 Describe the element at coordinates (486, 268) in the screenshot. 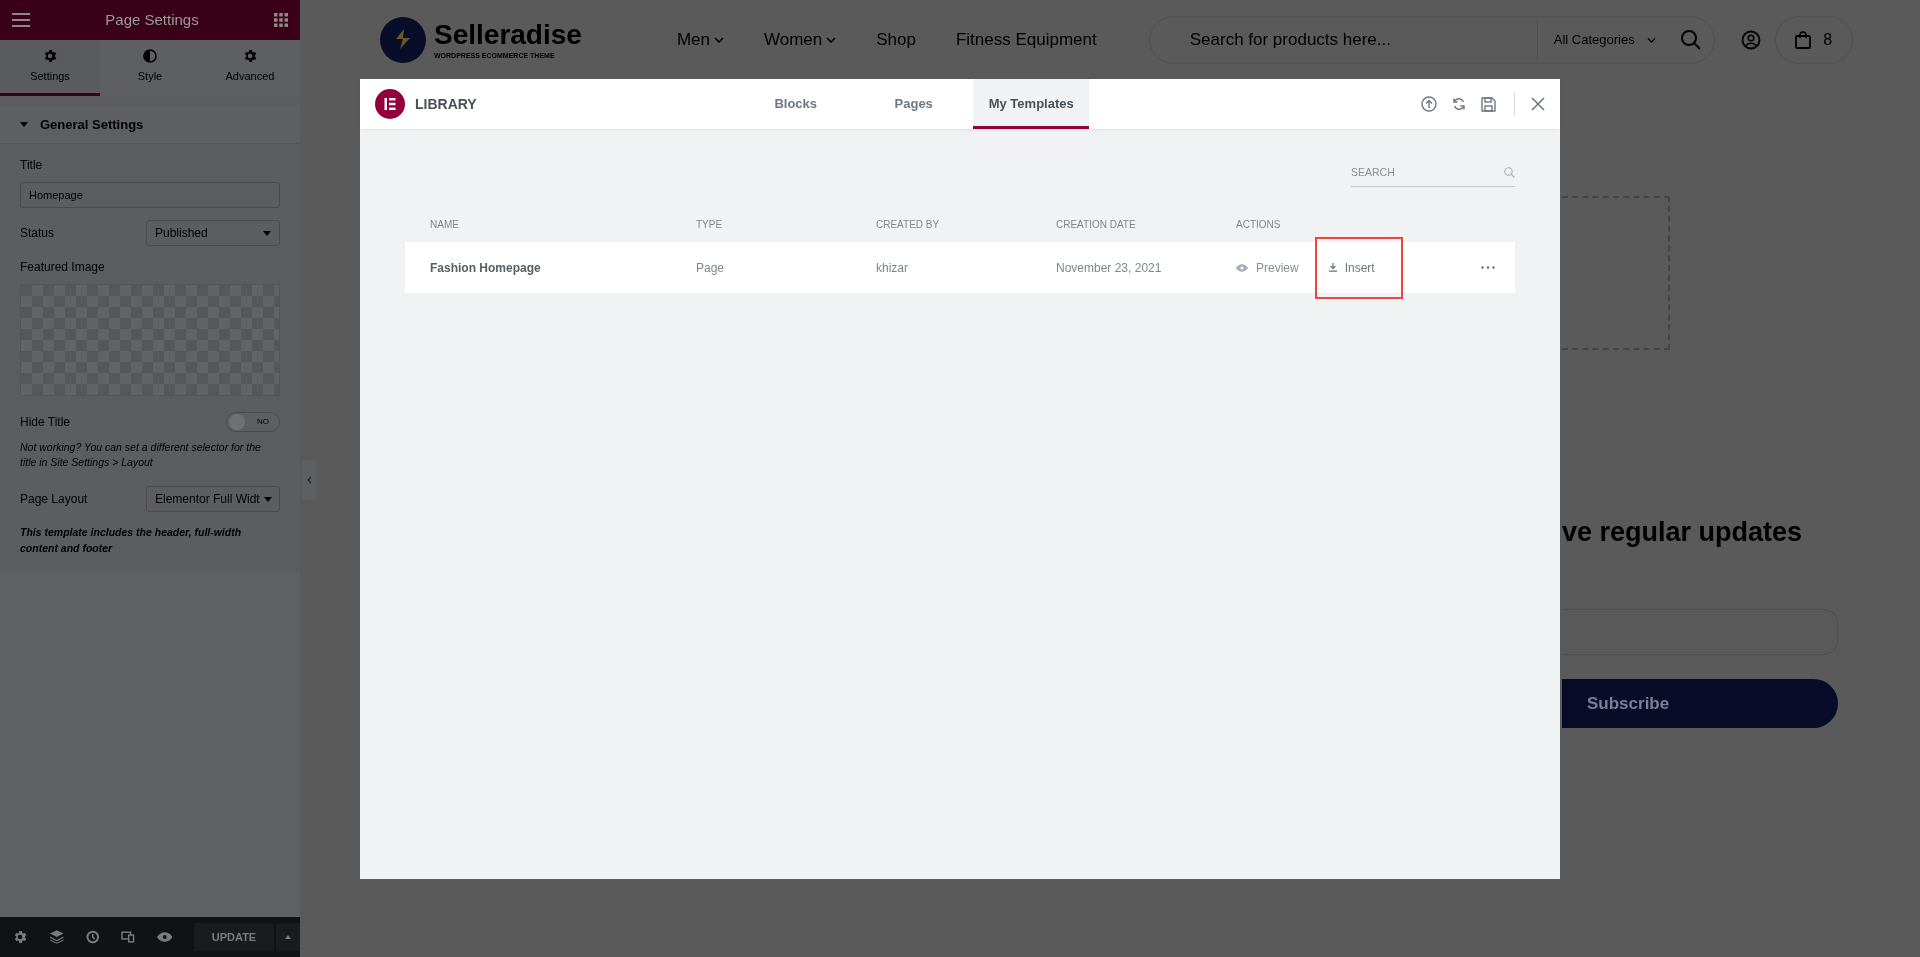

I see `template-name: Fashion Homepage` at that location.